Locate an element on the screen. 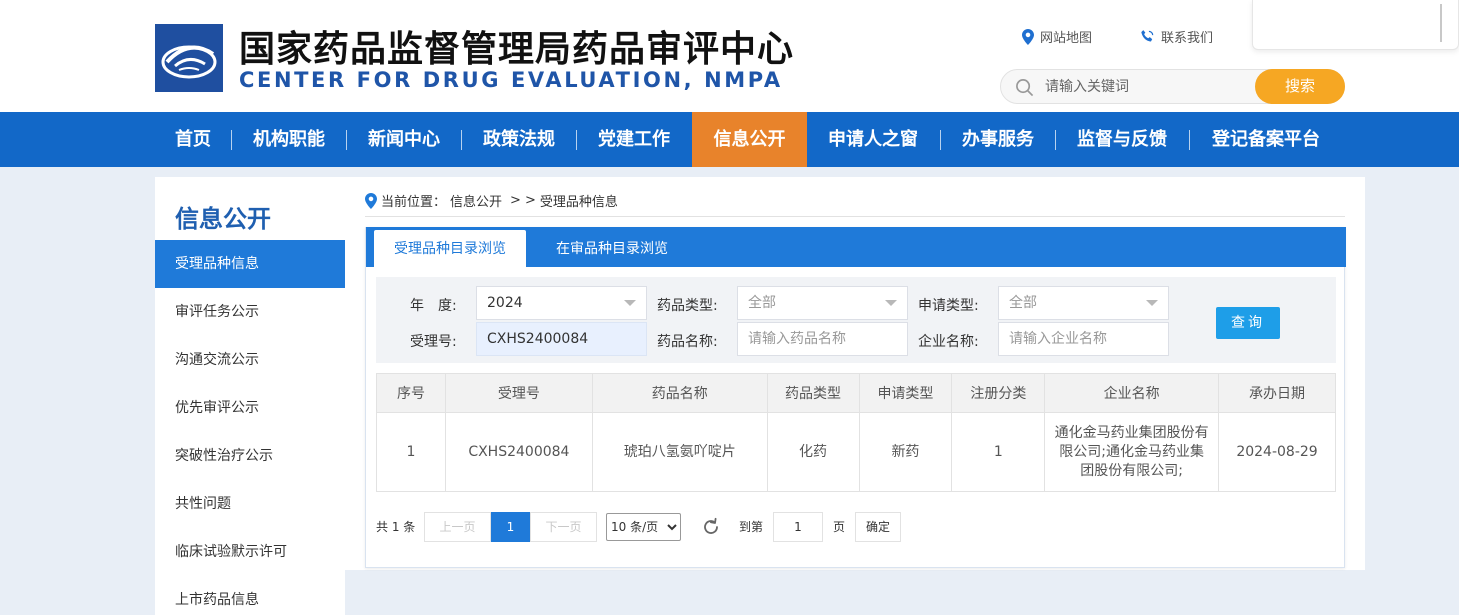 The image size is (1459, 615). drug-type-value: 全部 is located at coordinates (762, 303).